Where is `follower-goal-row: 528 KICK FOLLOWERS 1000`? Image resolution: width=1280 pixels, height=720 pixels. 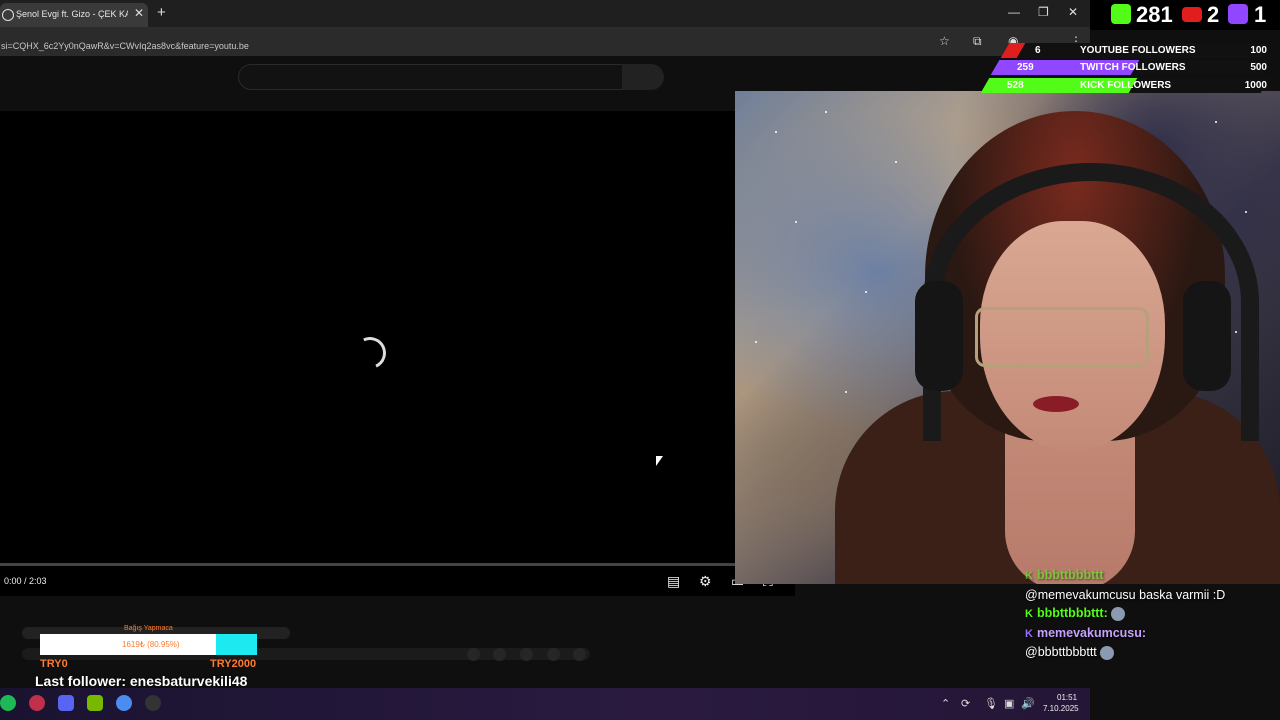 follower-goal-row: 528 KICK FOLLOWERS 1000 is located at coordinates (1127, 85).